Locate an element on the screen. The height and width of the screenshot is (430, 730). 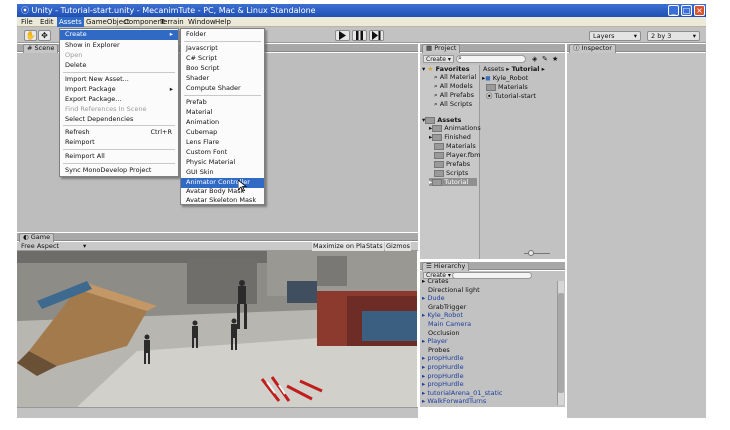
project-create-button: Create ▾ is located at coordinates (438, 59).